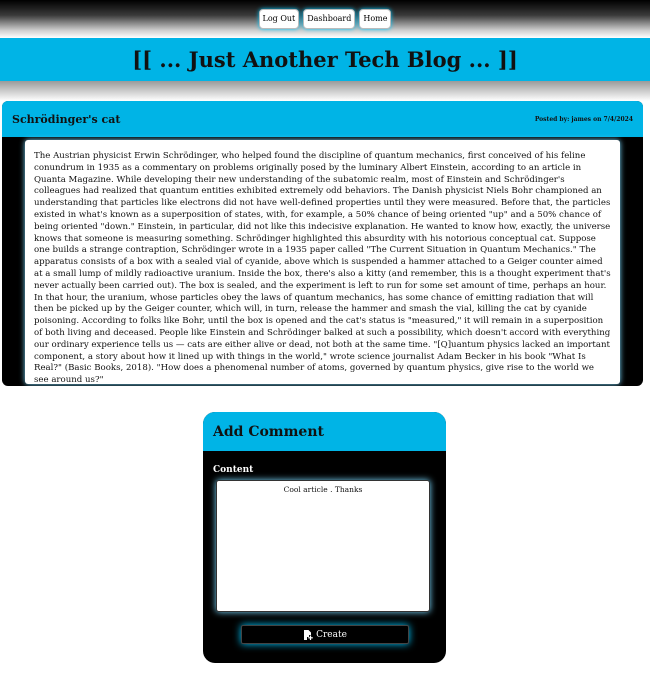  Describe the element at coordinates (329, 19) in the screenshot. I see `dashboard-button: Dashboard` at that location.